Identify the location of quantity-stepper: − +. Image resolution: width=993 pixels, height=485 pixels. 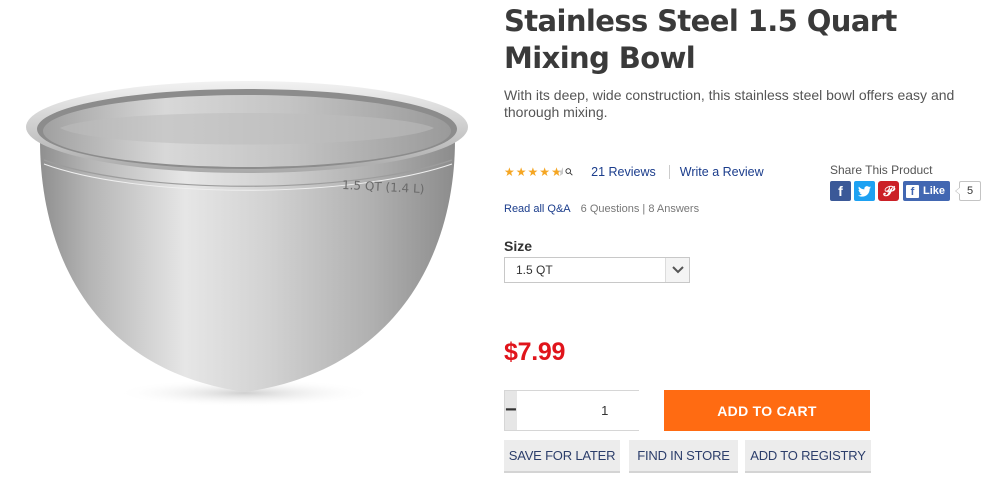
(604, 410).